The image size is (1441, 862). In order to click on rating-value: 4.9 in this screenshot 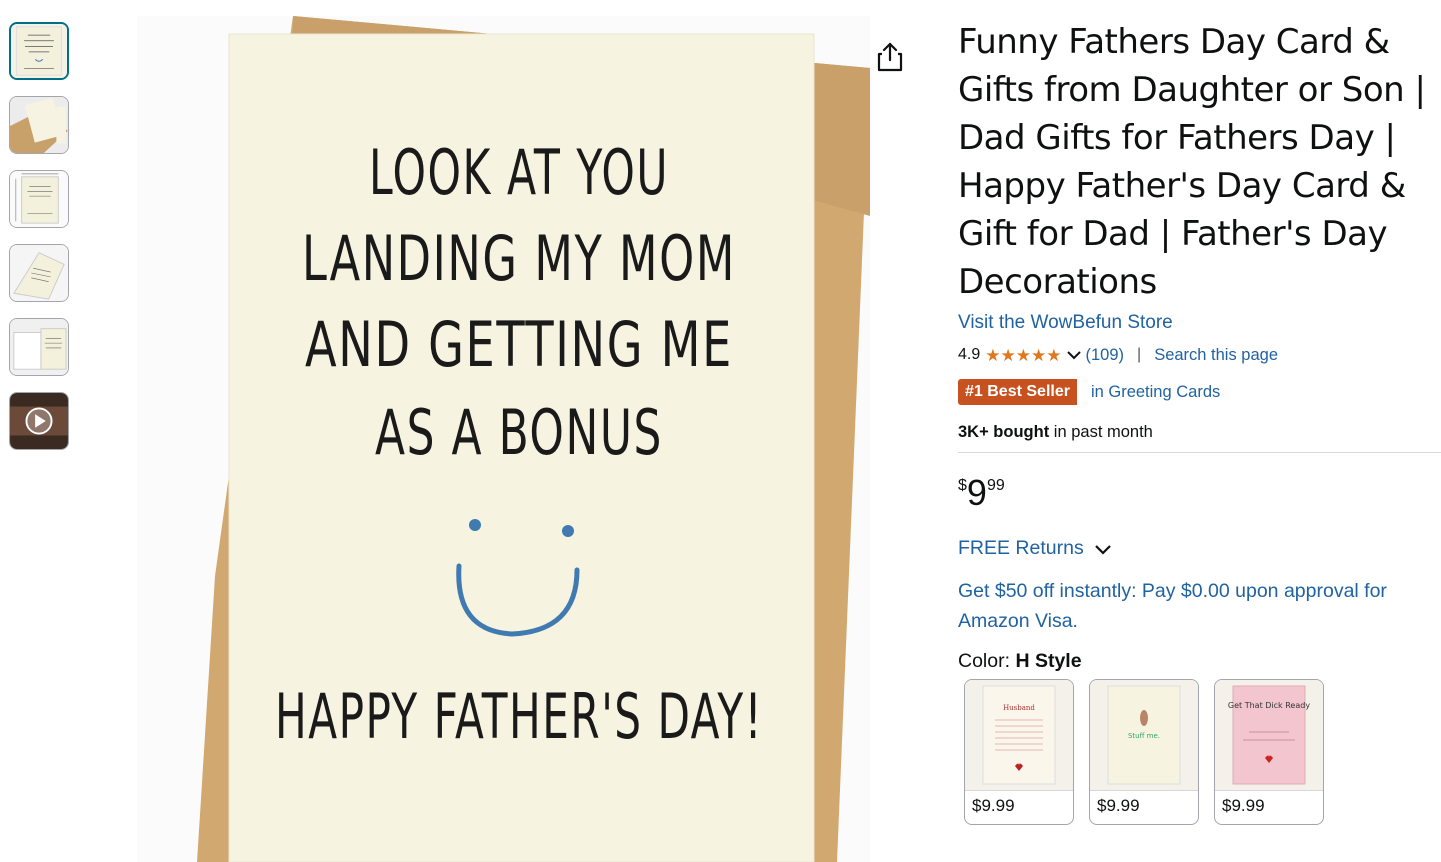, I will do `click(969, 354)`.